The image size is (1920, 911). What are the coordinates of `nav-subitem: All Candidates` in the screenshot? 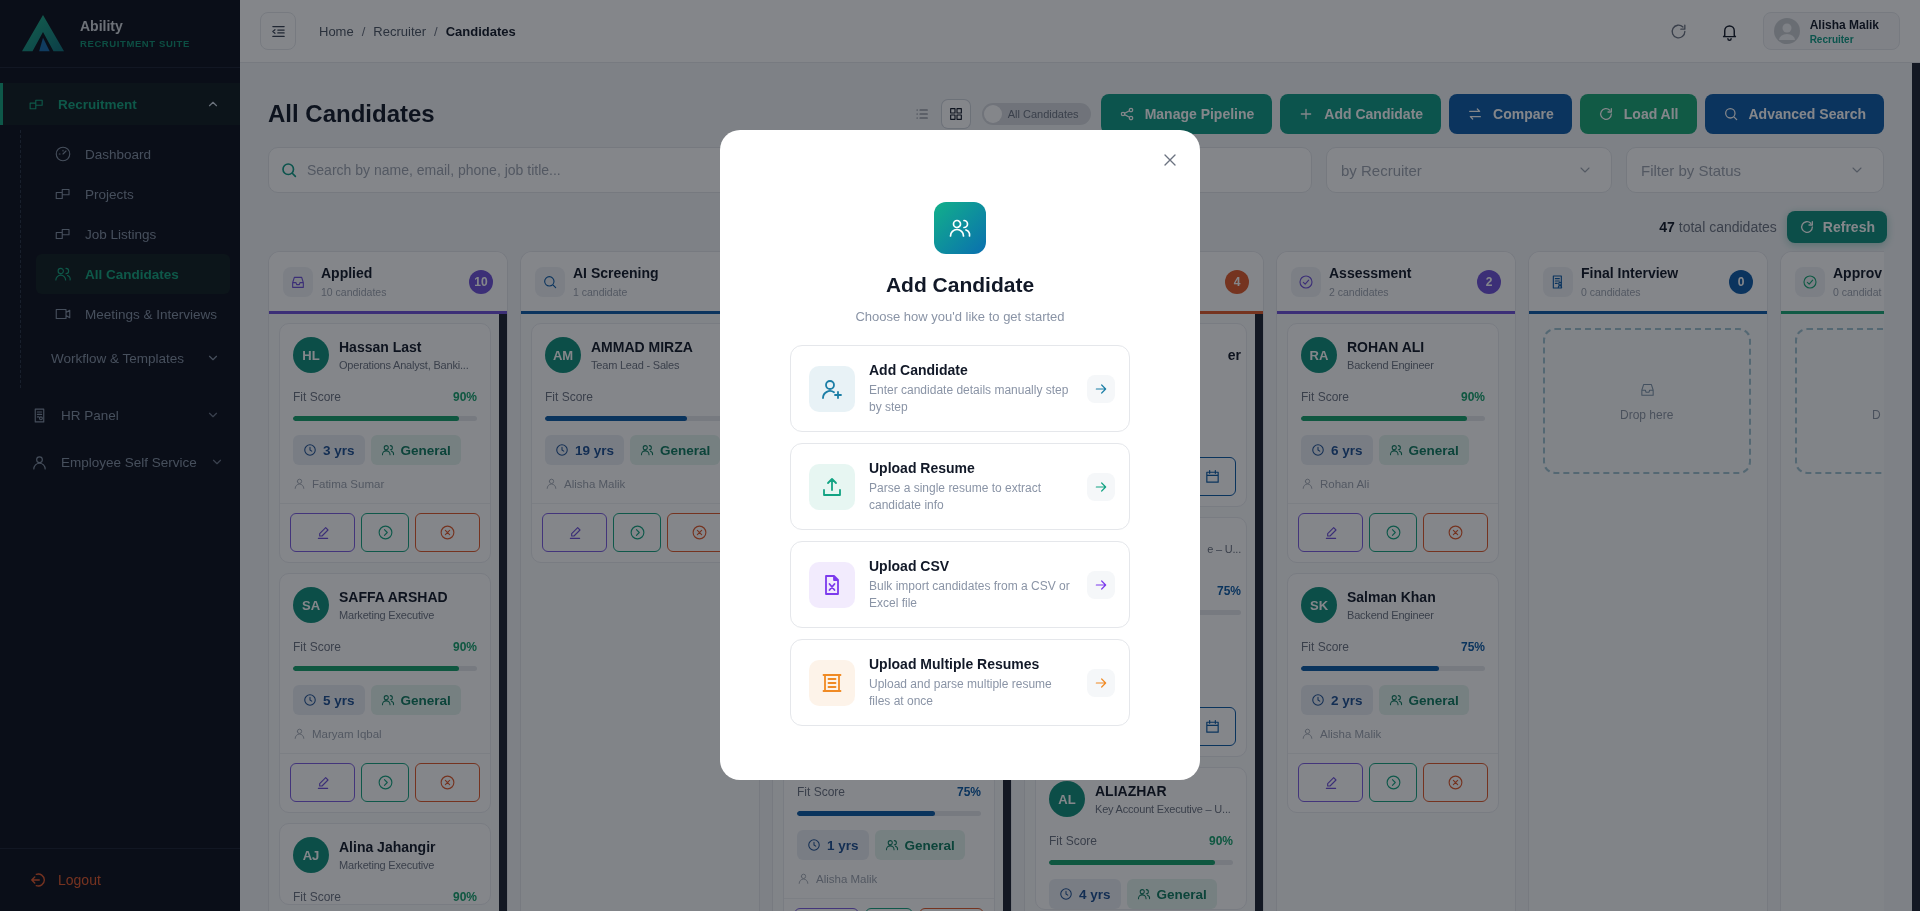 It's located at (133, 274).